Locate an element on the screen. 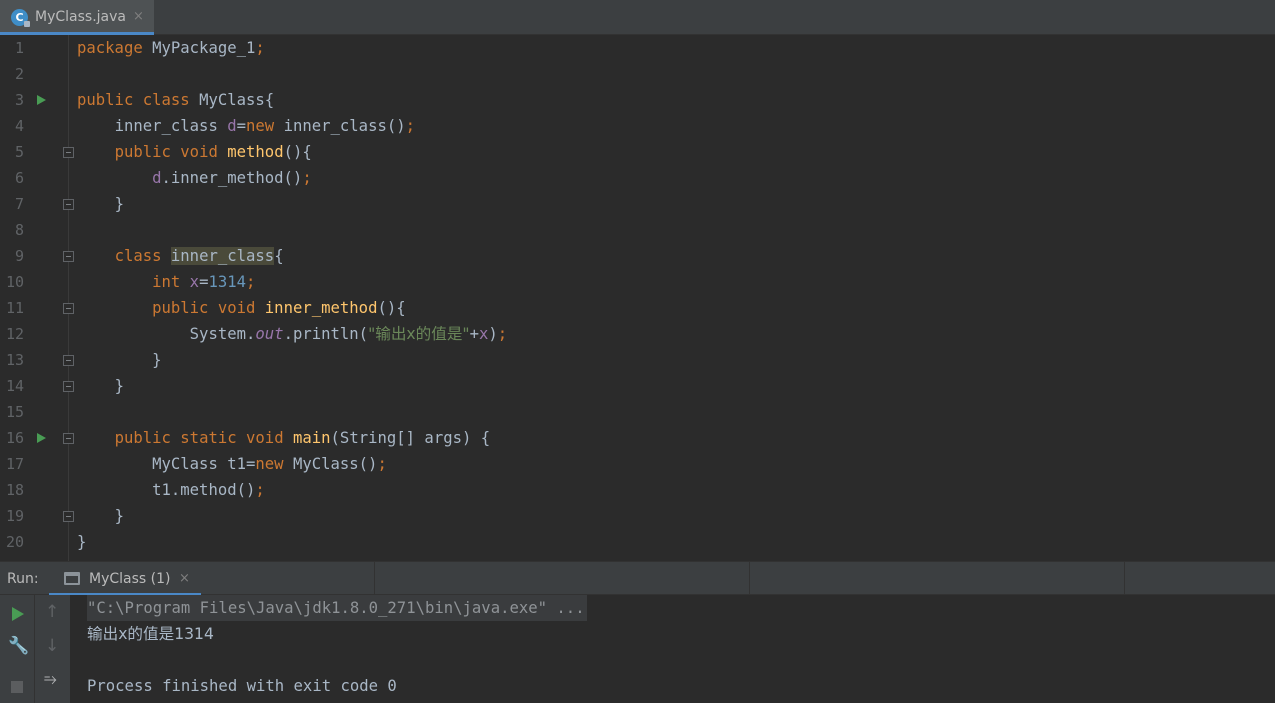 This screenshot has height=703, width=1275. scroll-up-button: ↑ is located at coordinates (52, 613).